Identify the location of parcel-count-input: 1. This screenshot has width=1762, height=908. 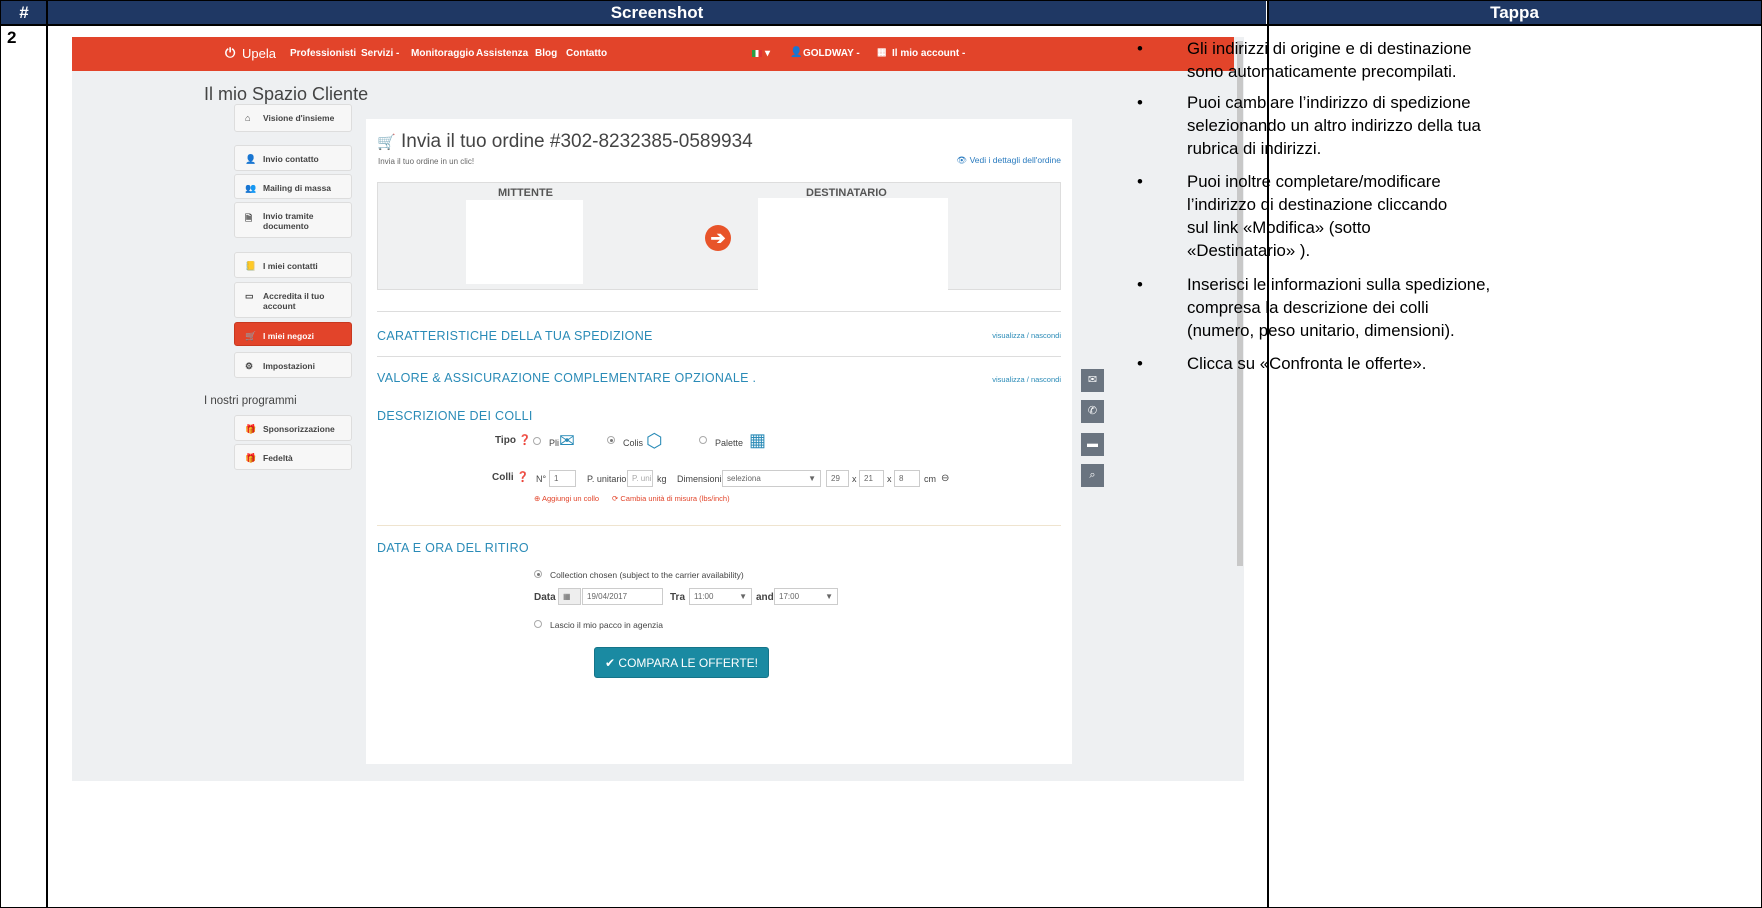
(562, 478).